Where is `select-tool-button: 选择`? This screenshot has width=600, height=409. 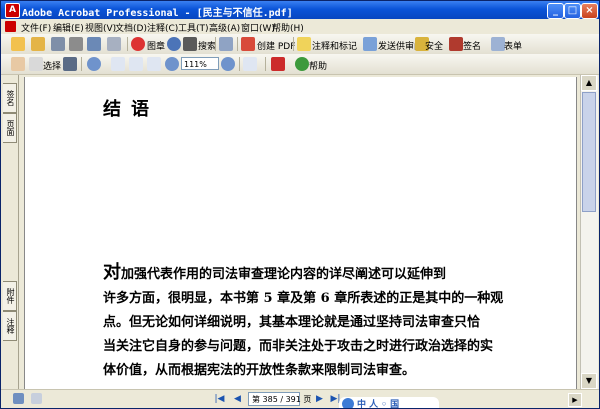 select-tool-button: 选择 is located at coordinates (52, 65).